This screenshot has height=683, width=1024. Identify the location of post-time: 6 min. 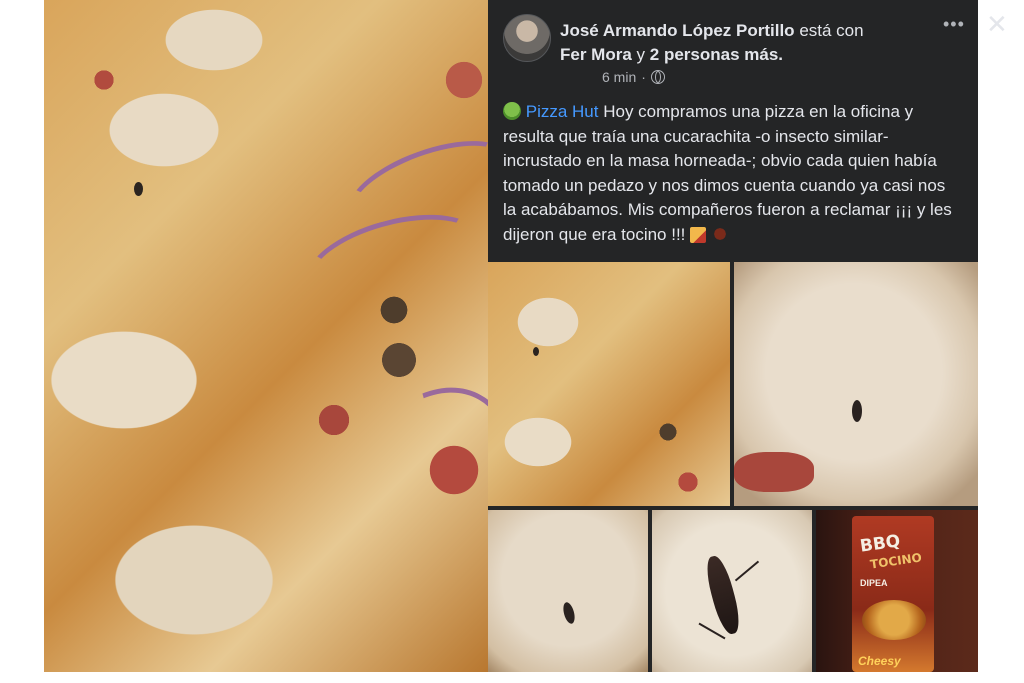
(619, 77).